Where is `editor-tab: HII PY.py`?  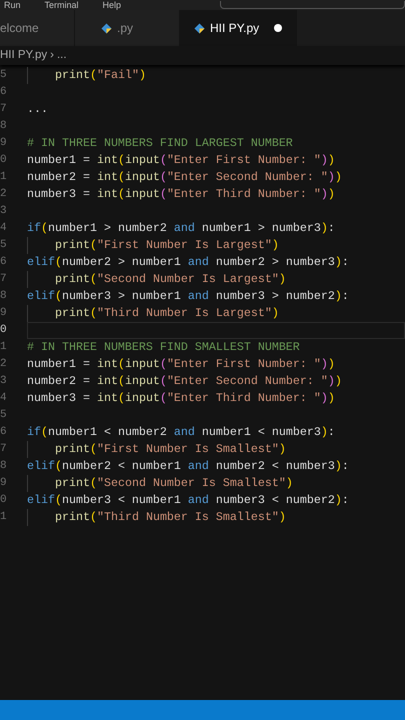 editor-tab: HII PY.py is located at coordinates (239, 28).